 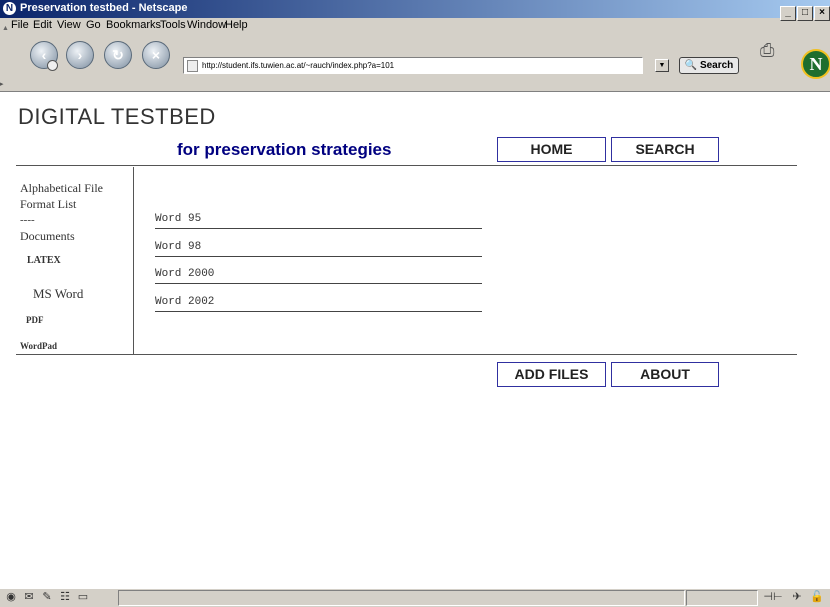 I want to click on stop-icon: ×, so click(x=156, y=55).